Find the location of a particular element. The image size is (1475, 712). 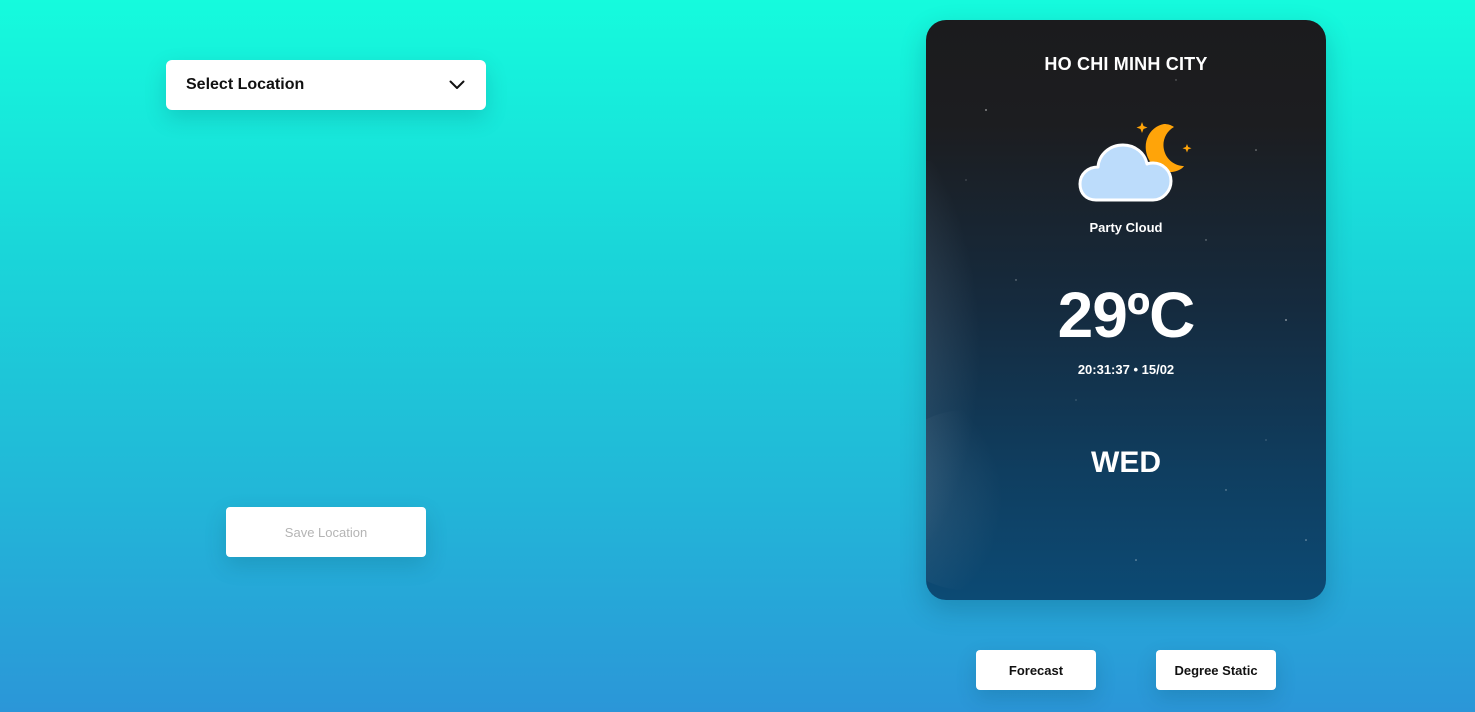

forecast-button: Forecast is located at coordinates (1036, 670).